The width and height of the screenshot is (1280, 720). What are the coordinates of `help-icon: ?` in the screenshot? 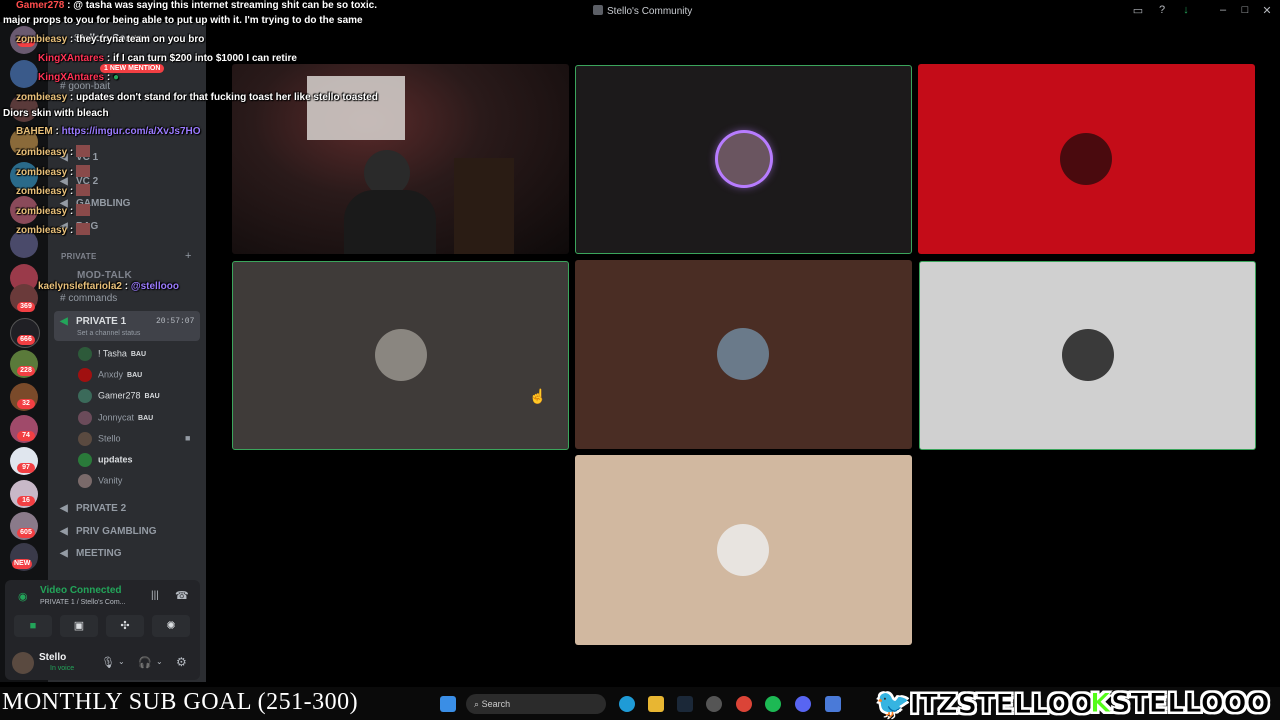 It's located at (1162, 10).